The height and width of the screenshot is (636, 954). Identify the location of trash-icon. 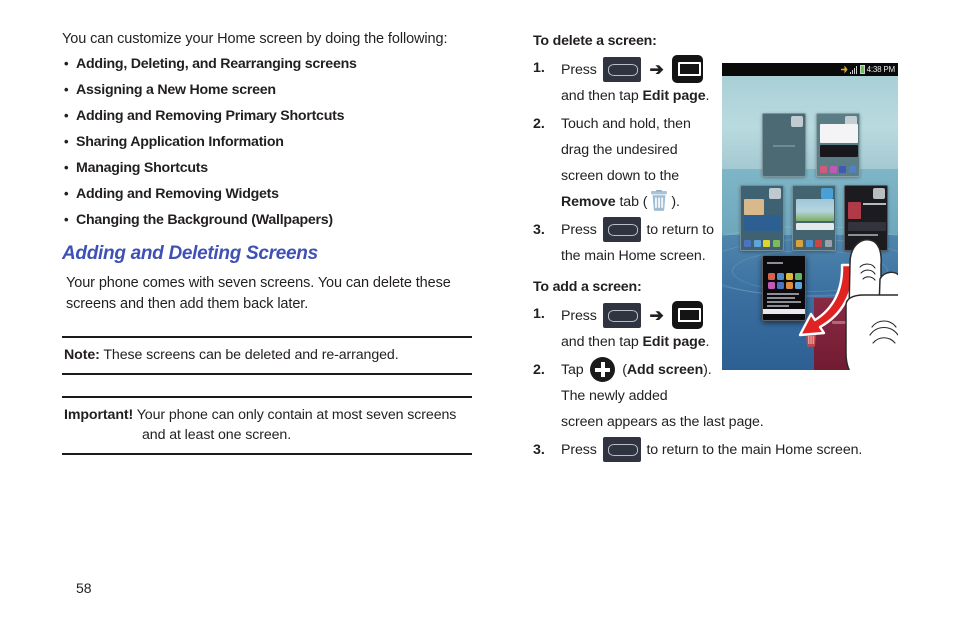
(659, 200).